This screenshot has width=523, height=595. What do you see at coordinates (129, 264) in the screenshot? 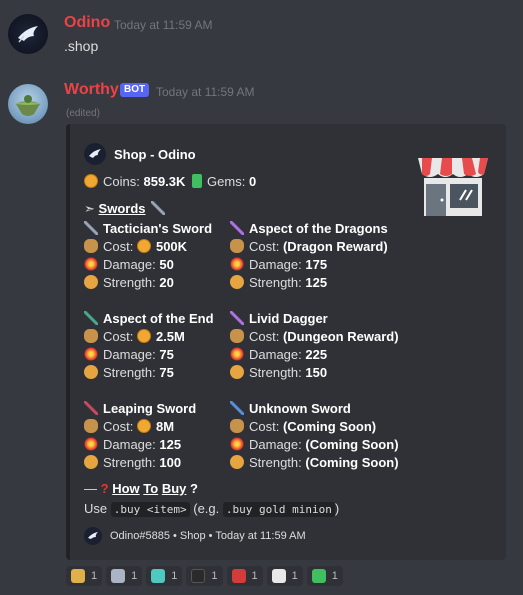
I see `item-damage: Damage: 50` at bounding box center [129, 264].